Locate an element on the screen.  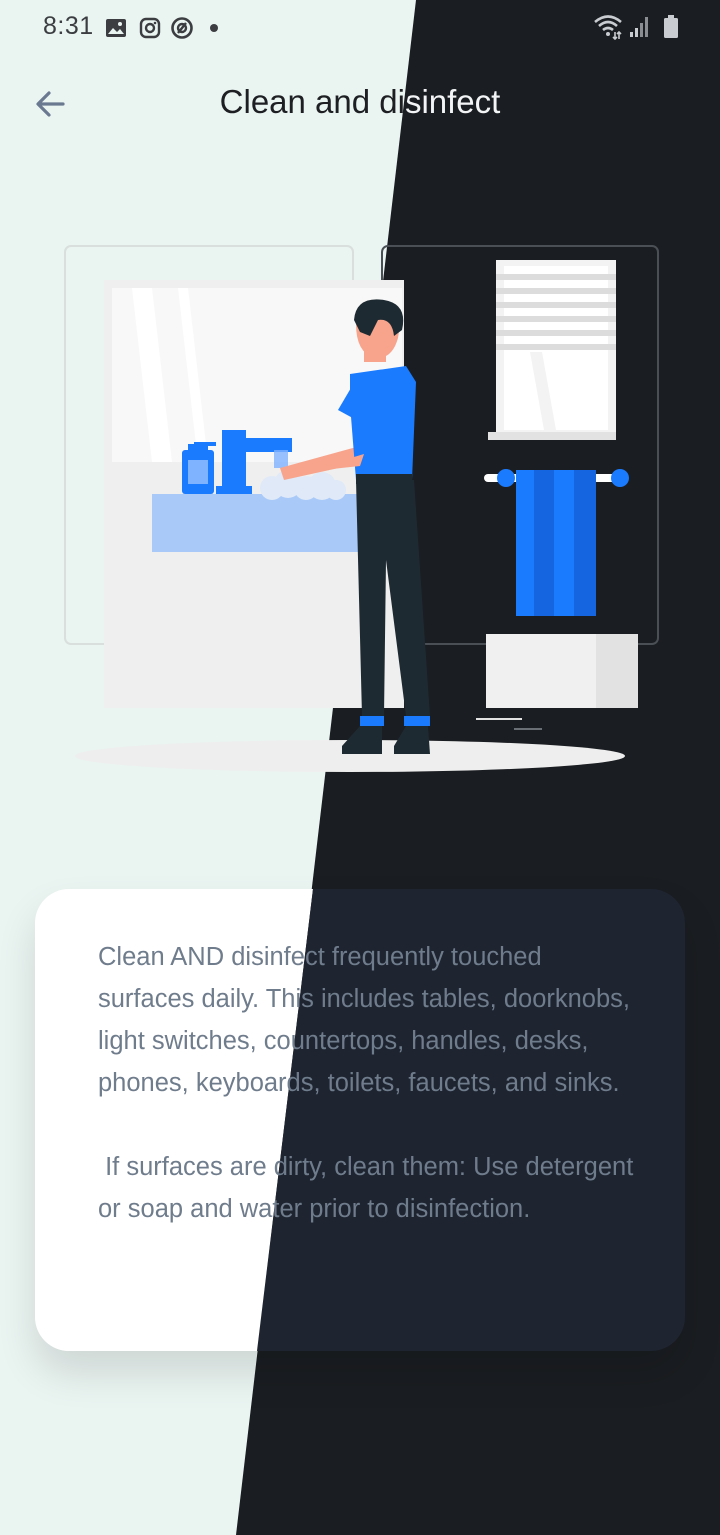
wifi-icon is located at coordinates (608, 27).